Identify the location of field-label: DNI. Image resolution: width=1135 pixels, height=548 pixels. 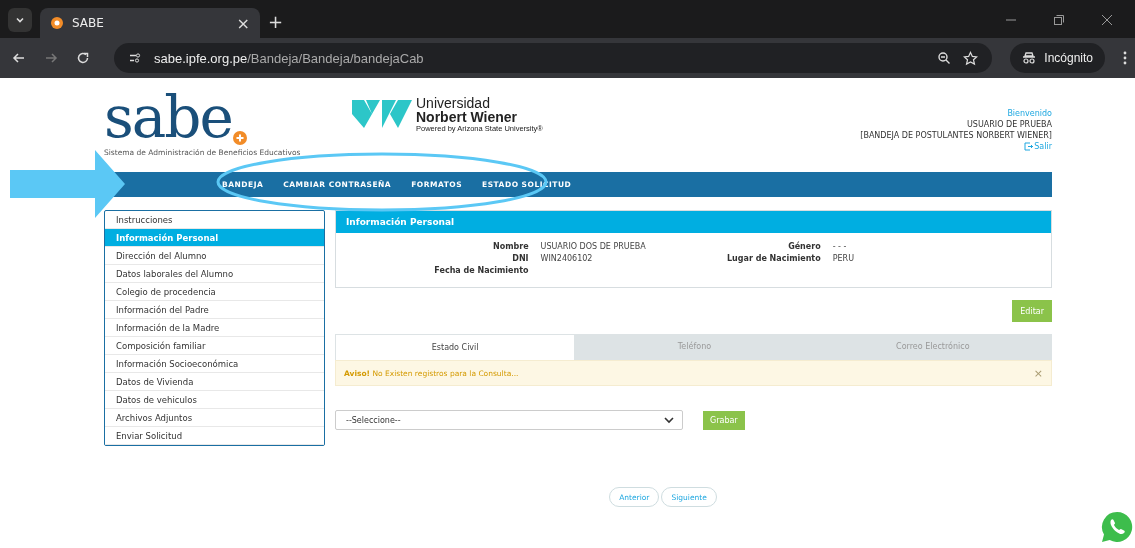
(520, 259).